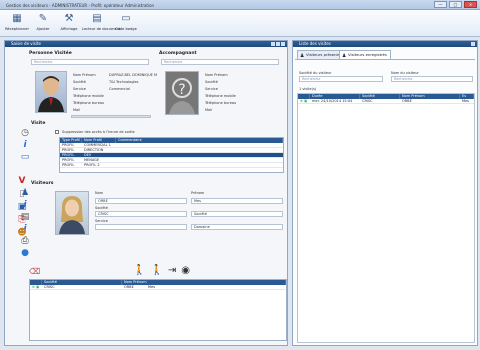  Describe the element at coordinates (158, 287) in the screenshot. I see `visitor-list-row: ⊕ ▣ CRISC ORBE Mes` at that location.